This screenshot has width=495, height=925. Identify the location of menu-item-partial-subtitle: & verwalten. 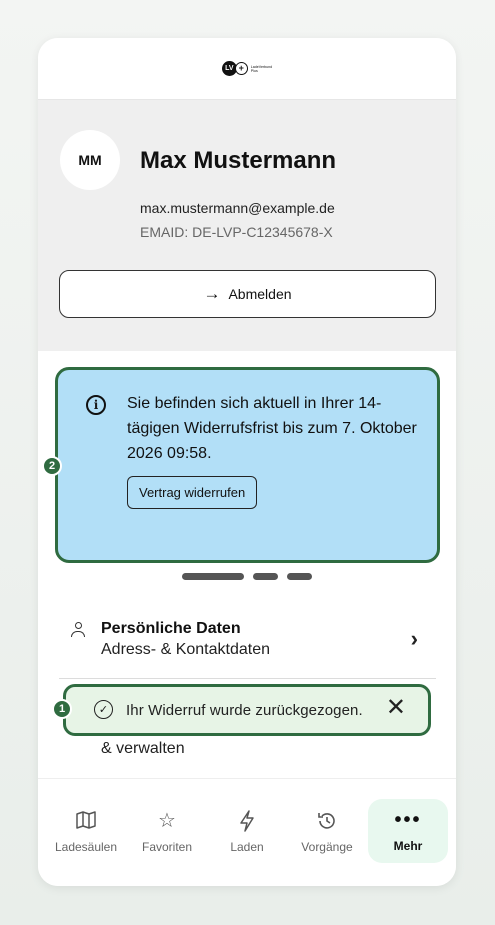
(143, 748).